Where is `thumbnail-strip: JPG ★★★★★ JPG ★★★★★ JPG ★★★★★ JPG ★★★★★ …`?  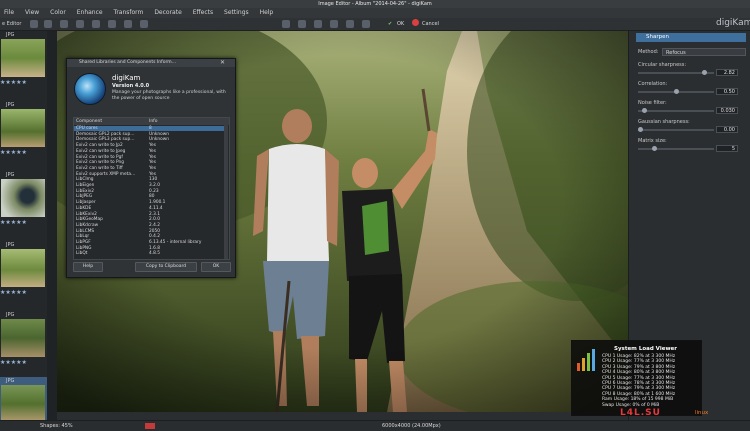
thumbnail-strip: JPG ★★★★★ JPG ★★★★★ JPG ★★★★★ JPG ★★★★★ … is located at coordinates (23, 225).